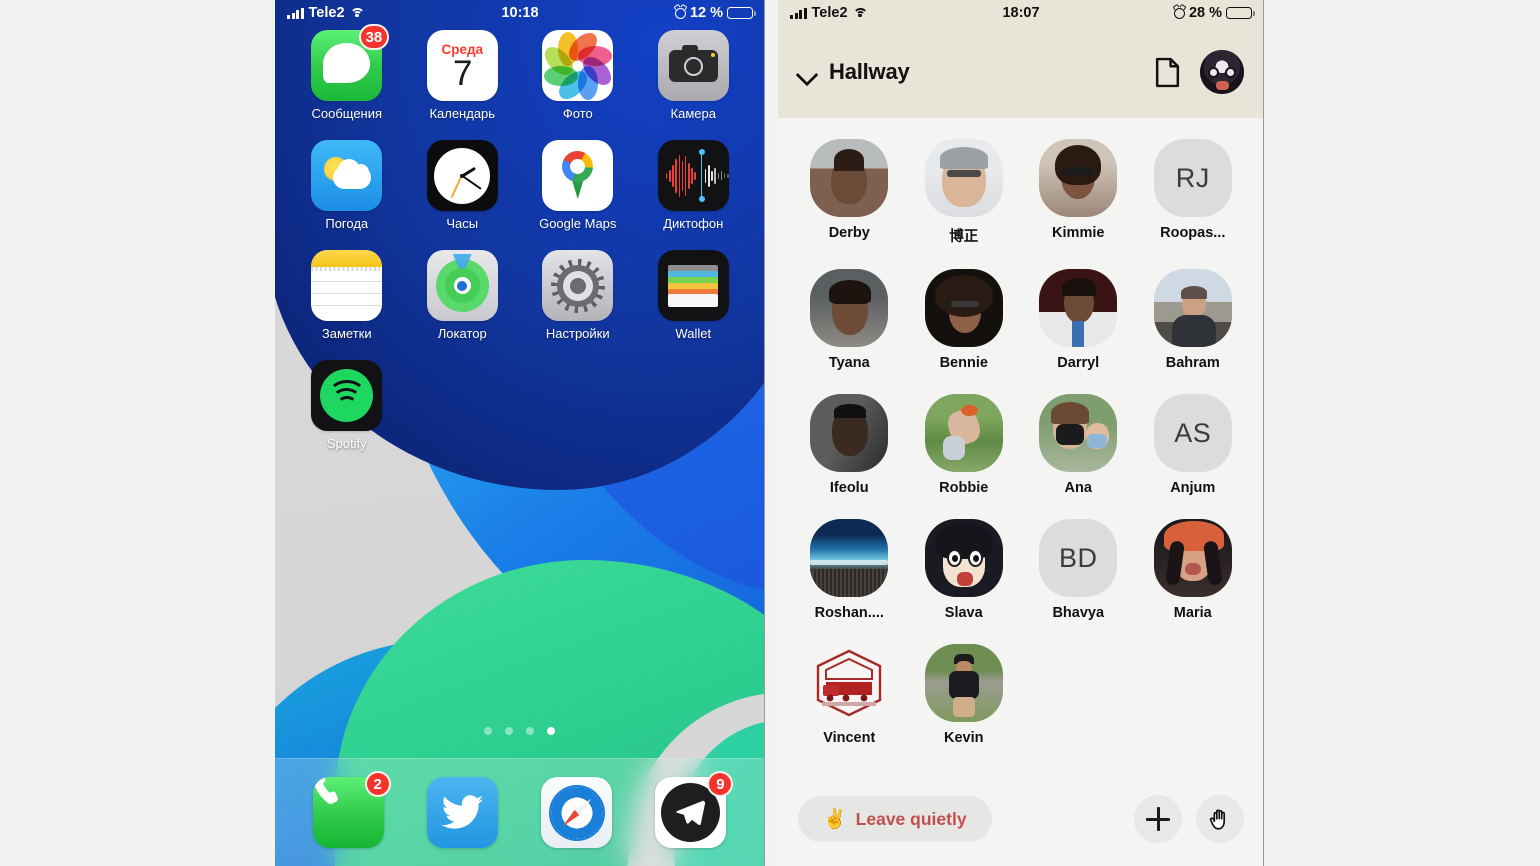  Describe the element at coordinates (578, 295) in the screenshot. I see `app-settings: Настройки` at that location.